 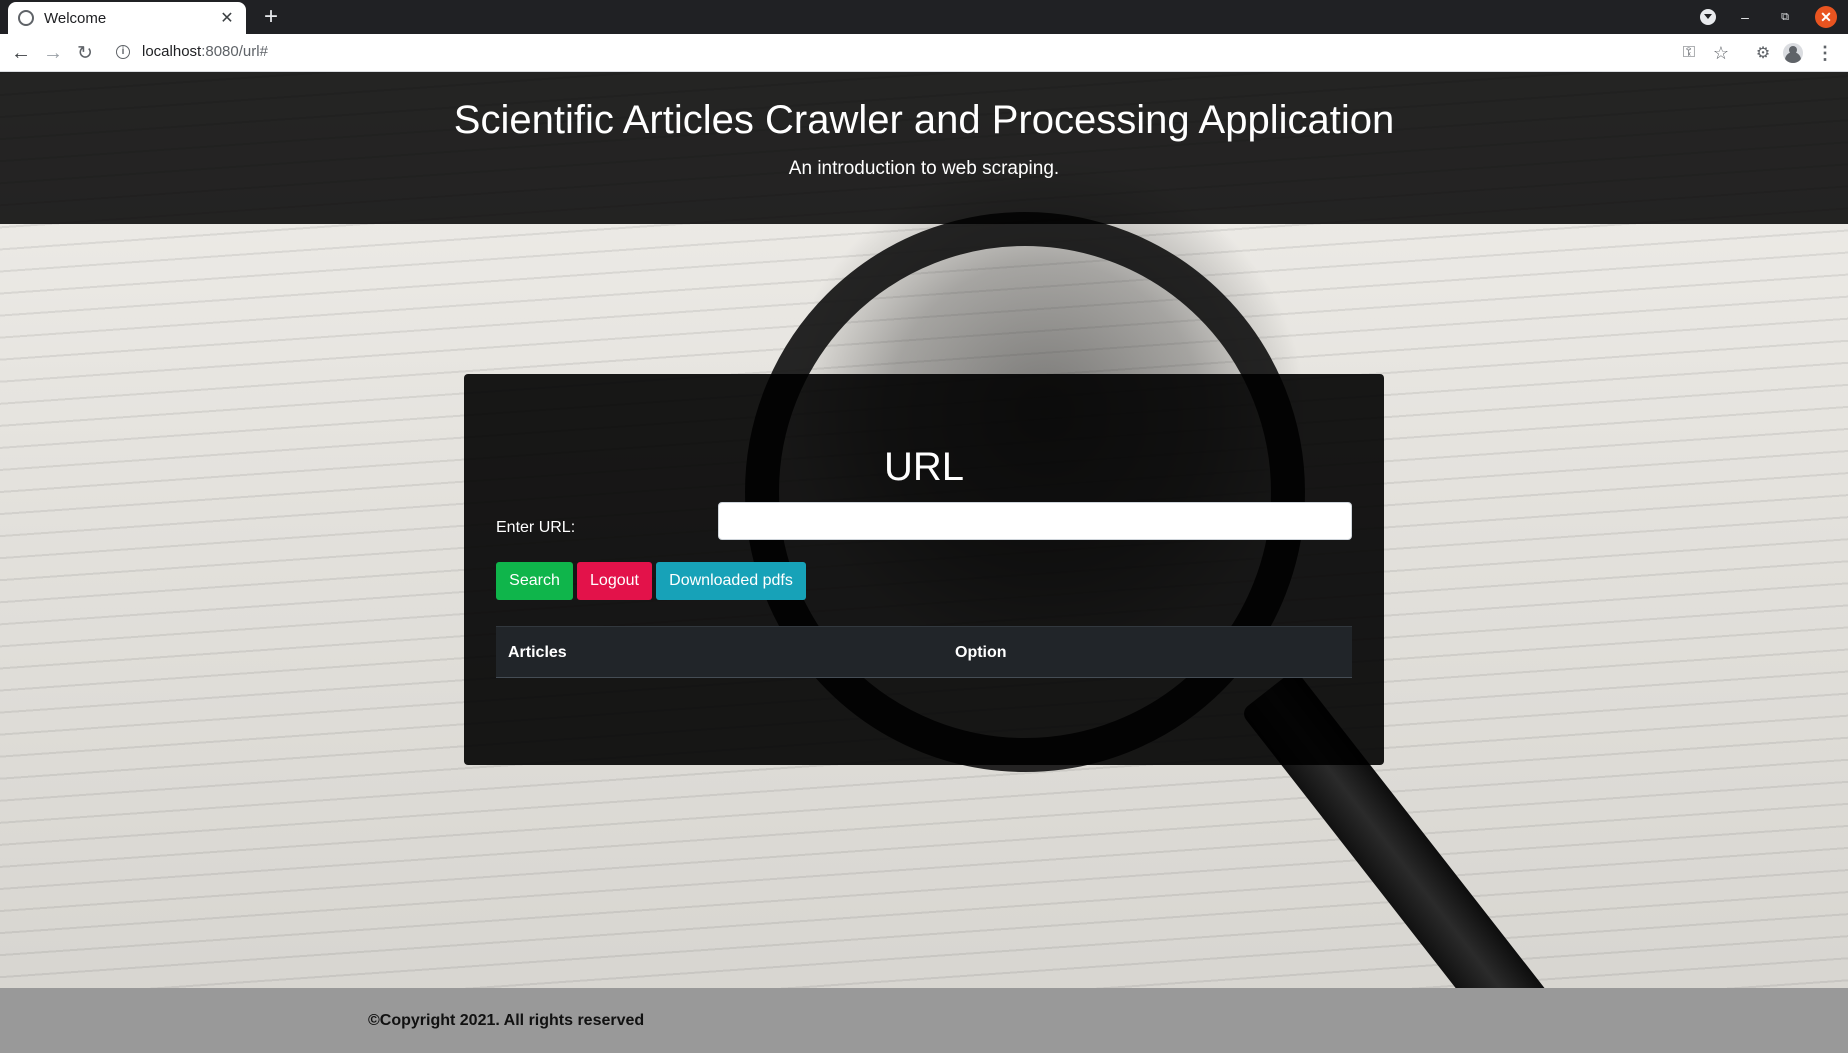 What do you see at coordinates (1793, 53) in the screenshot?
I see `profile-icon` at bounding box center [1793, 53].